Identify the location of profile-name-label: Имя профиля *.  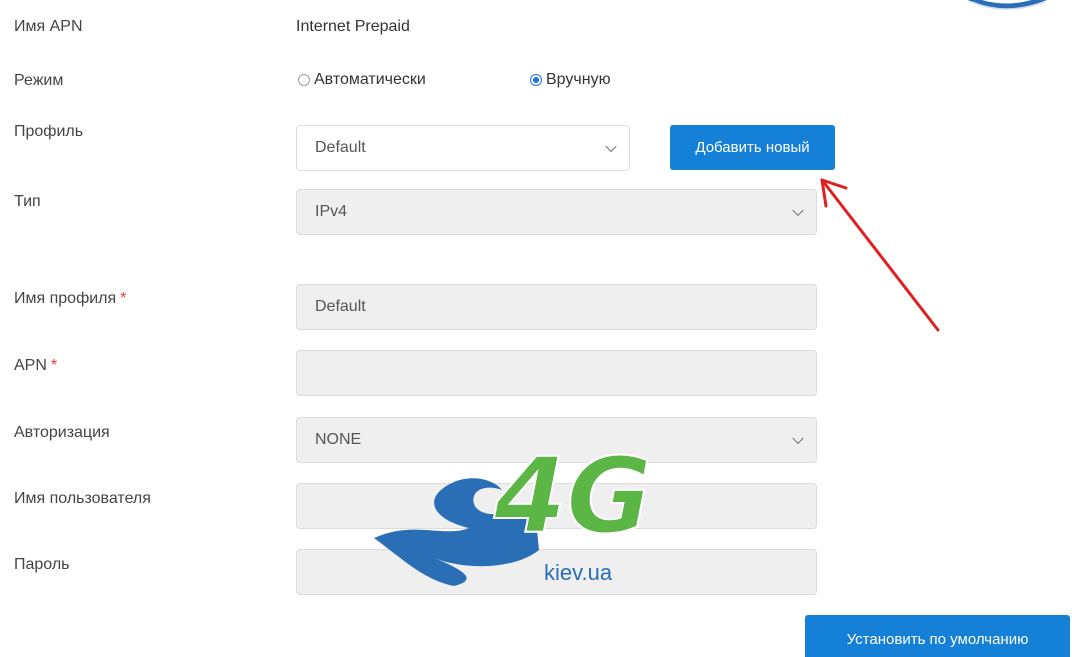
(70, 299).